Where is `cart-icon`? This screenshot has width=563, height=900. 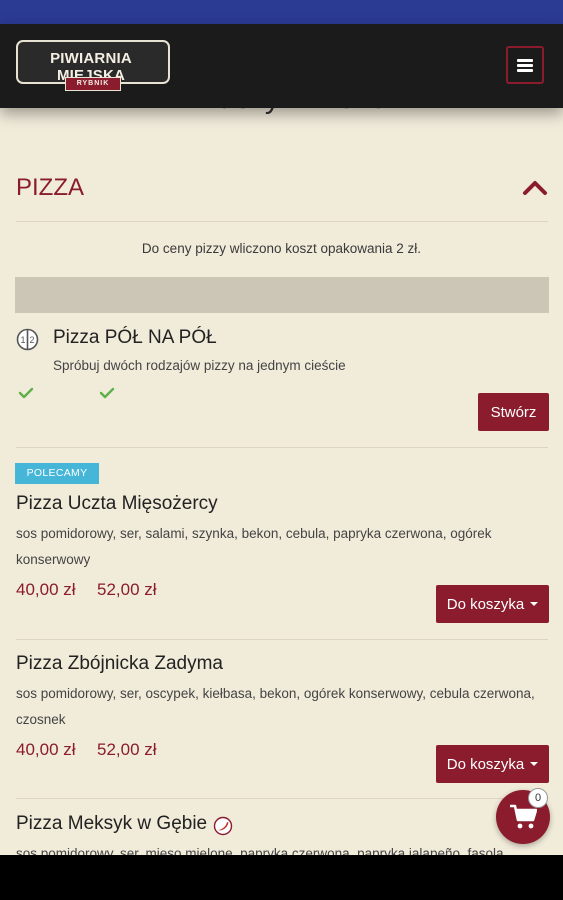
cart-icon is located at coordinates (523, 816).